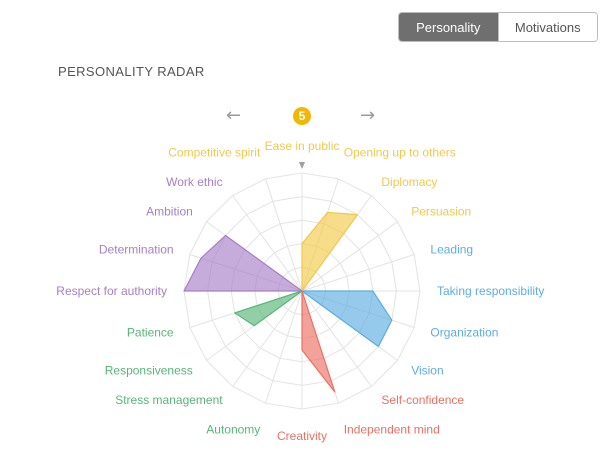 This screenshot has width=607, height=472. What do you see at coordinates (464, 333) in the screenshot?
I see `axis-label: Organization` at bounding box center [464, 333].